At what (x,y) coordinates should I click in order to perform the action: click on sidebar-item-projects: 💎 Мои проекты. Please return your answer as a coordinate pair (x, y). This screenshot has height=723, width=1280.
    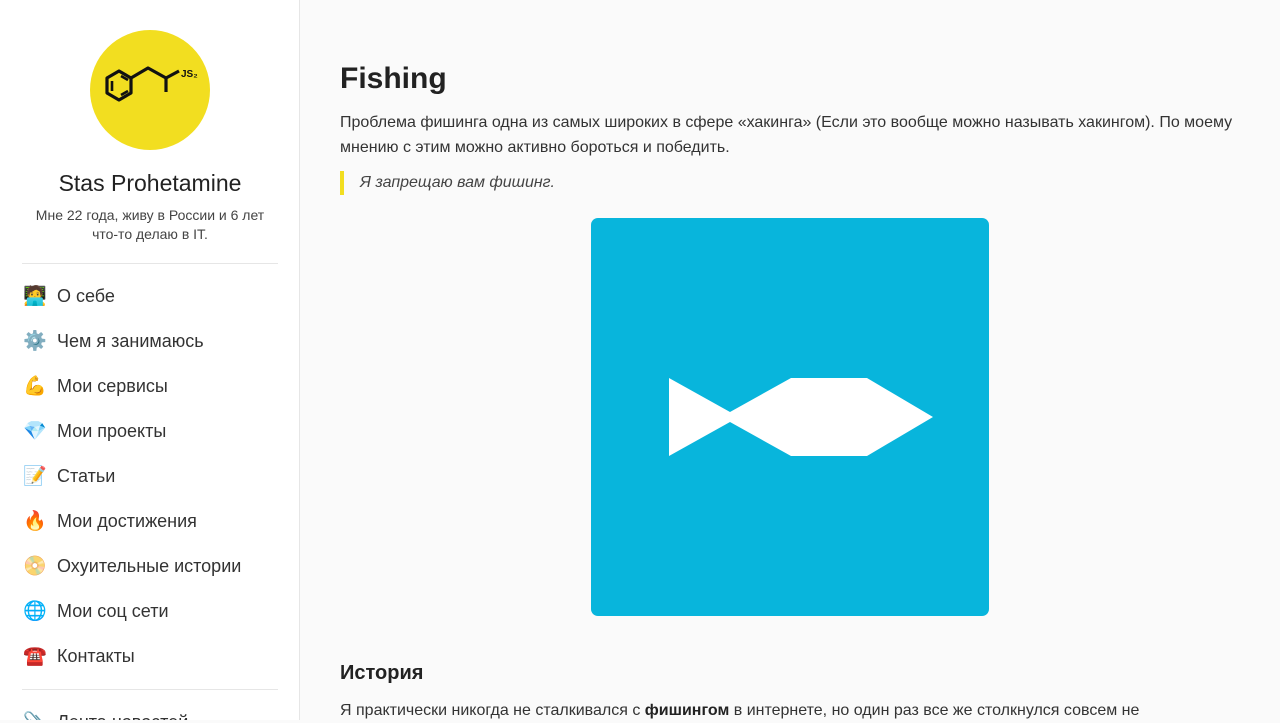
    Looking at the image, I should click on (150, 431).